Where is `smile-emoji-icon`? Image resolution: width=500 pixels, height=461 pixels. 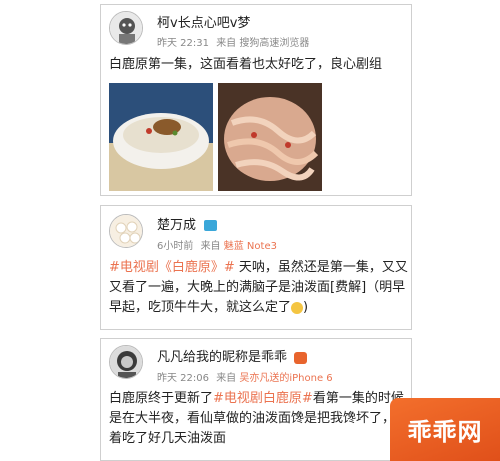
smile-emoji-icon is located at coordinates (297, 307).